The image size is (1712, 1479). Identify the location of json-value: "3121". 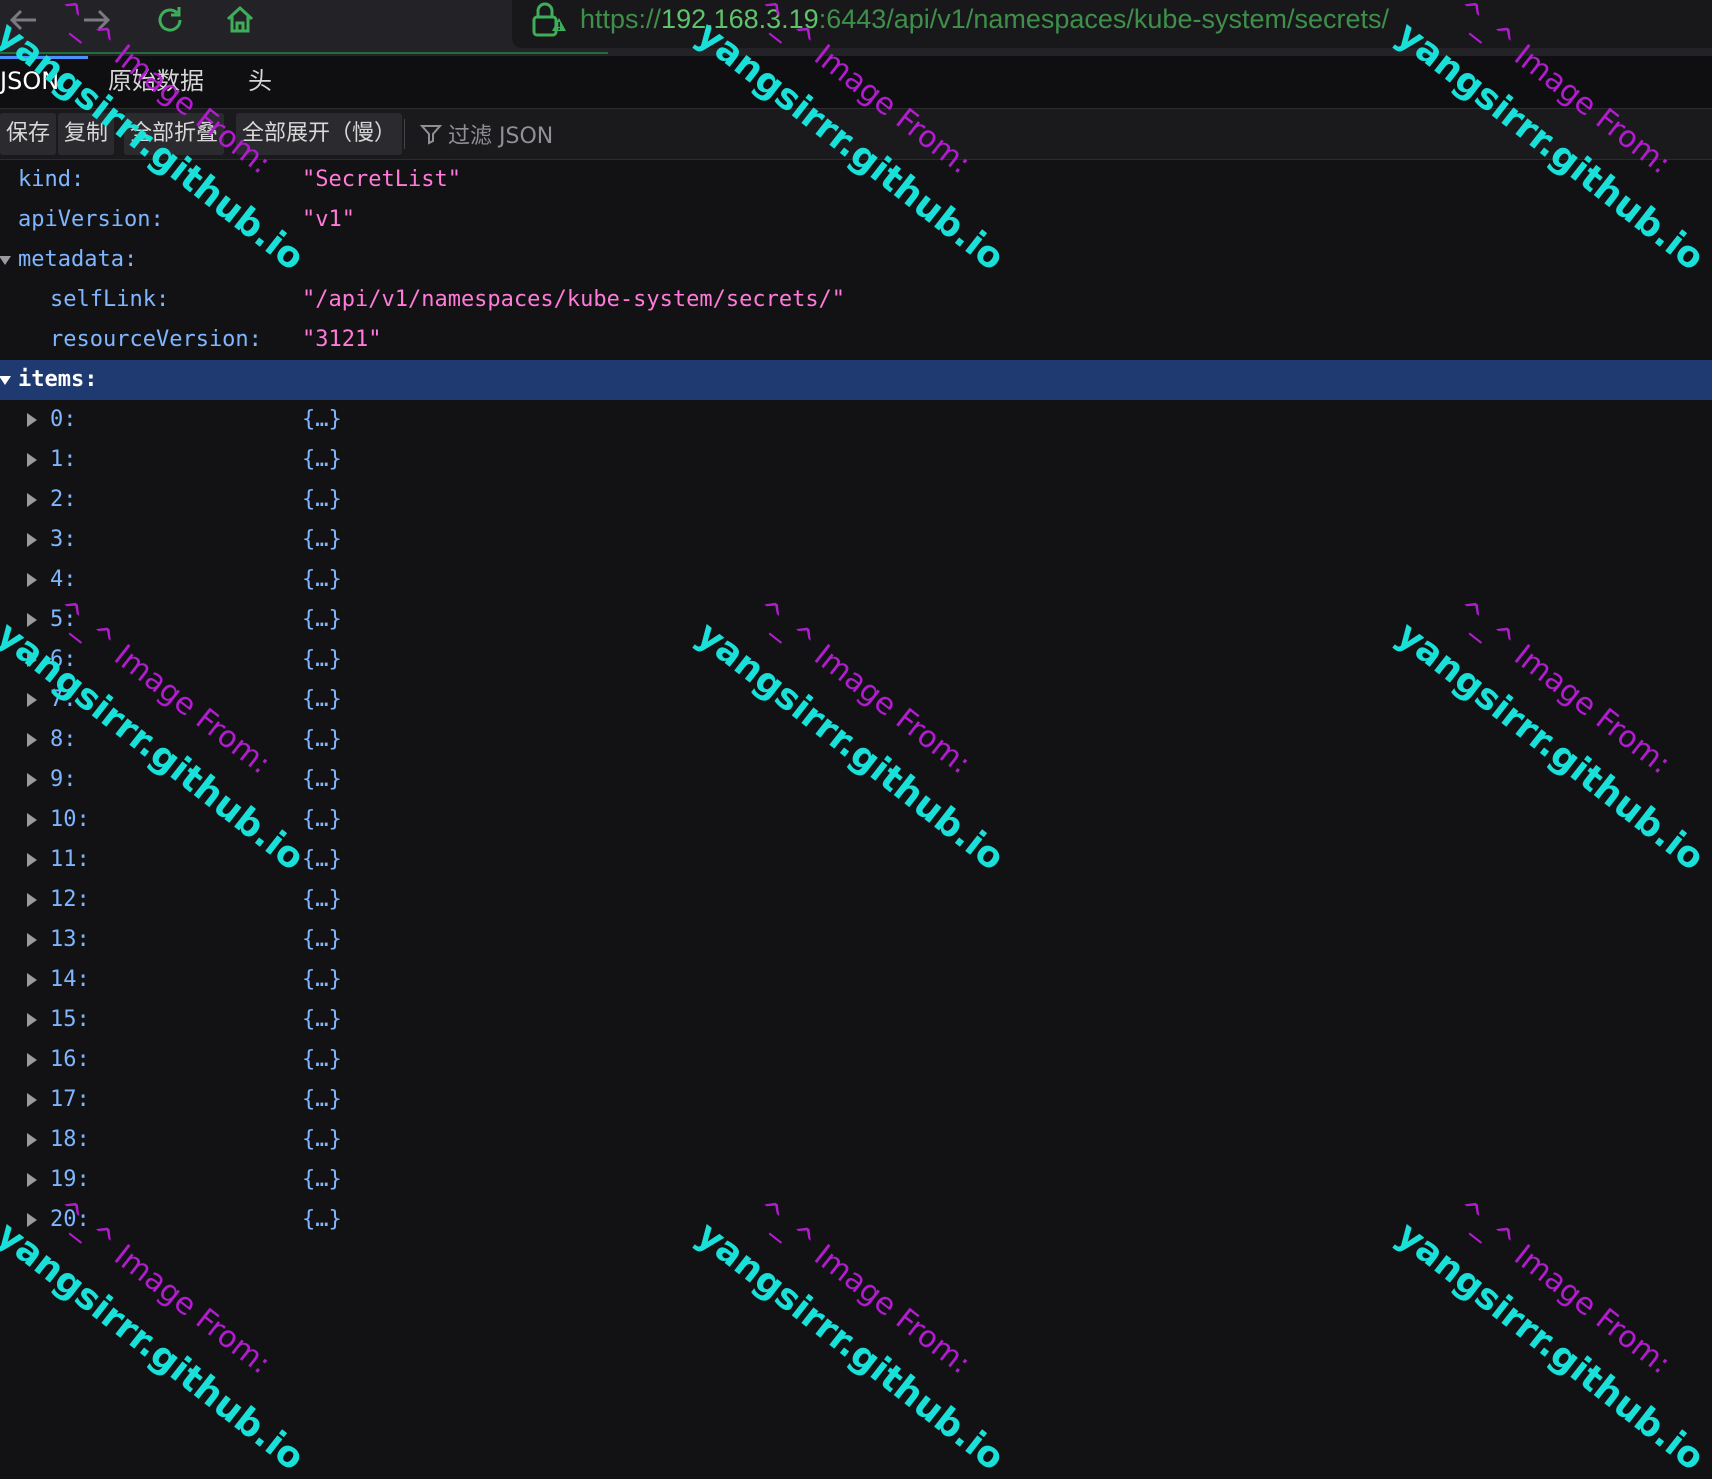
(342, 339).